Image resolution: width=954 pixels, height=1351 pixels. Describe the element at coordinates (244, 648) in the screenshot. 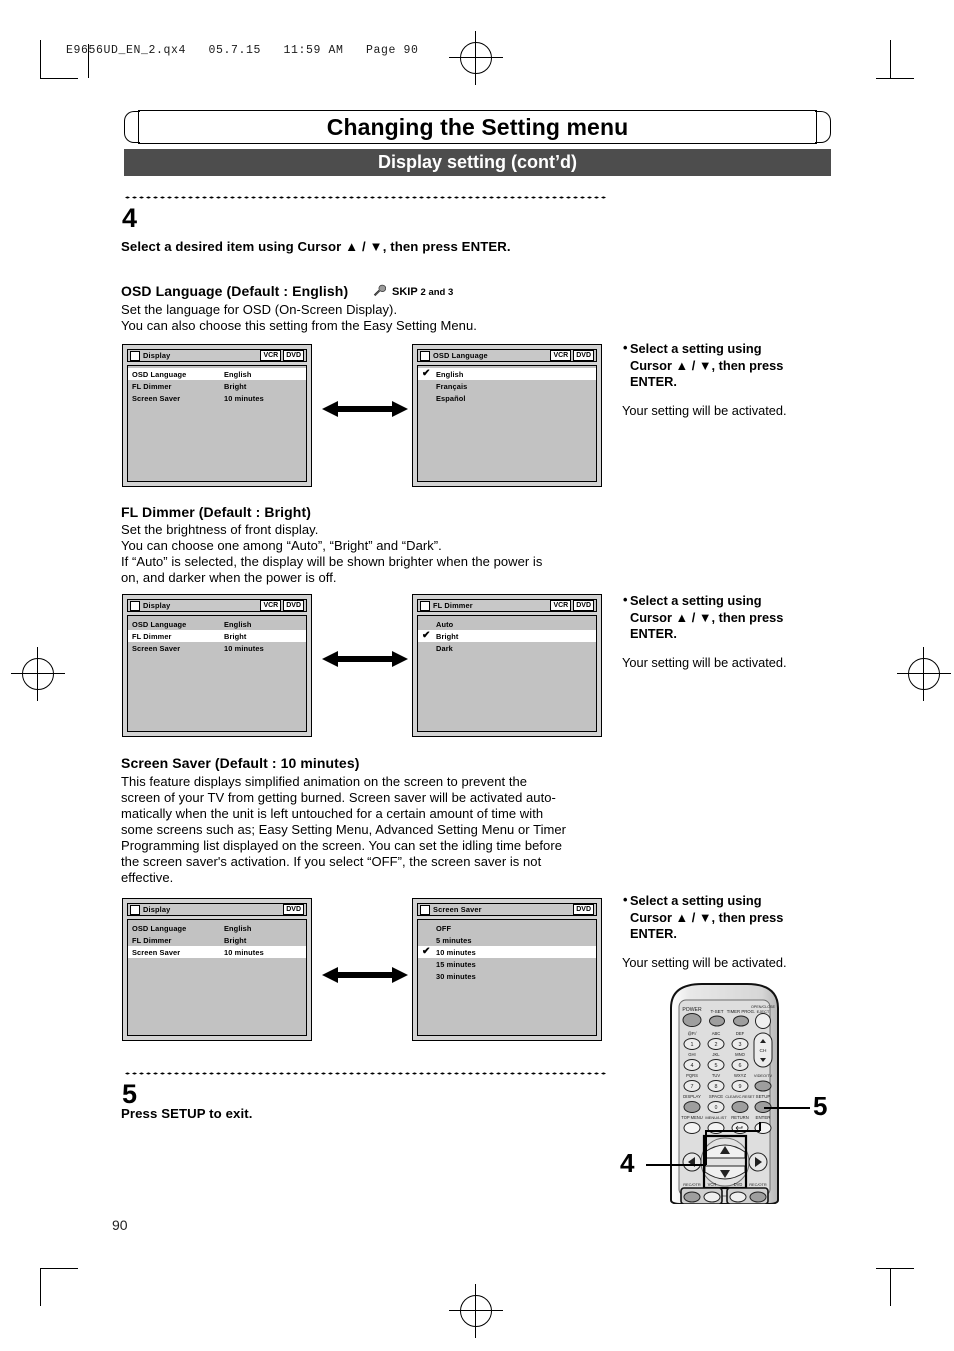

I see `osd-row-value: 10 minutes` at that location.